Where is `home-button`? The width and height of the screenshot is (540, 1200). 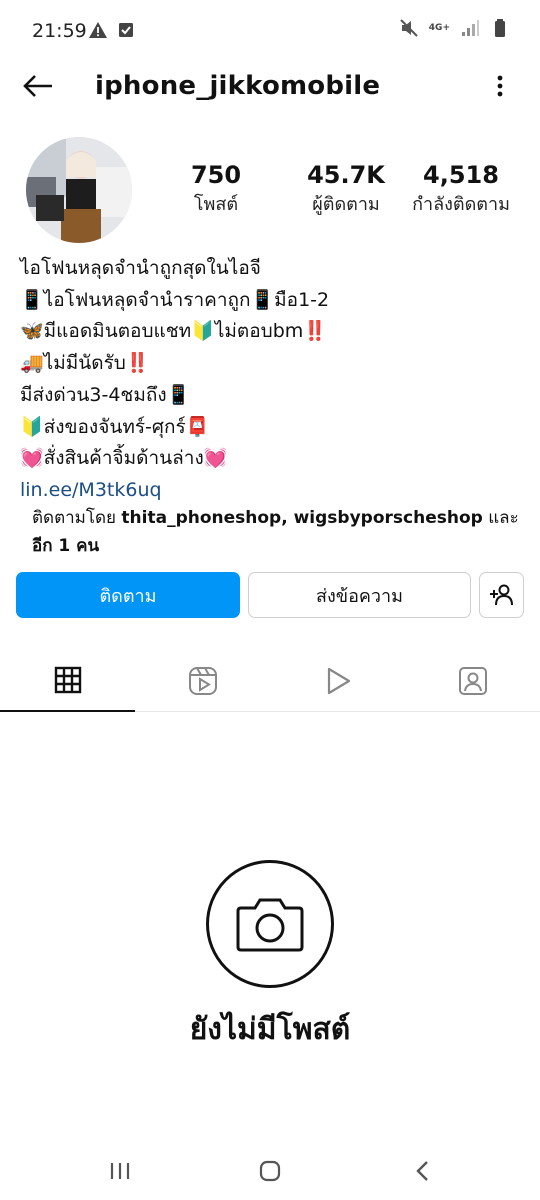 home-button is located at coordinates (270, 1171).